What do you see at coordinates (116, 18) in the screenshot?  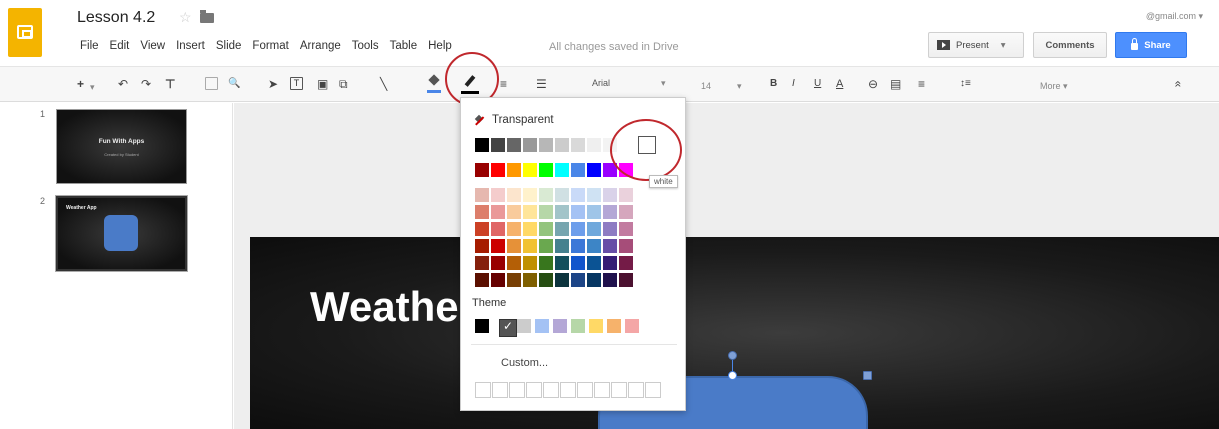 I see `document-title: Lesson 4.2` at bounding box center [116, 18].